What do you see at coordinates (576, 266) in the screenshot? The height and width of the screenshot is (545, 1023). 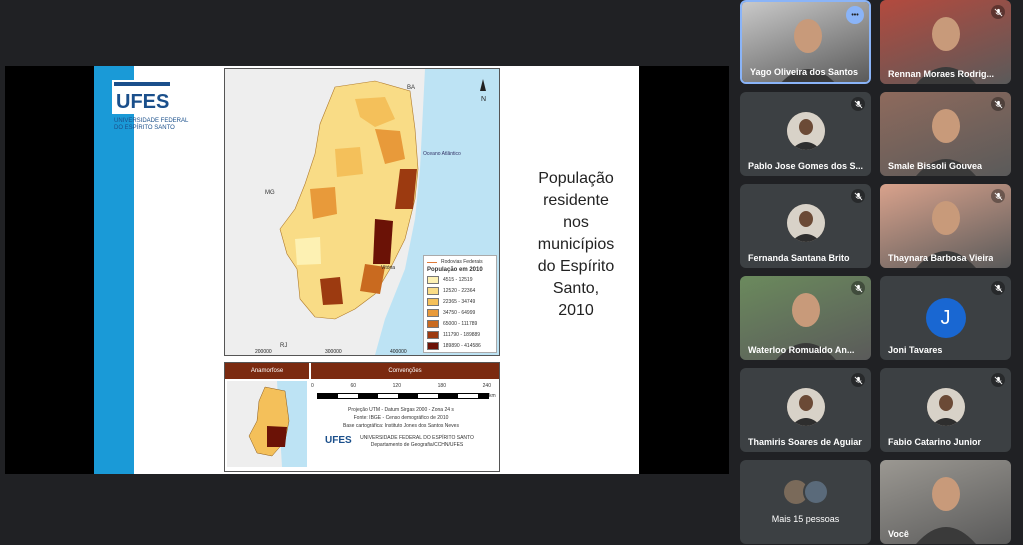 I see `slide-title-line: do Espírito` at bounding box center [576, 266].